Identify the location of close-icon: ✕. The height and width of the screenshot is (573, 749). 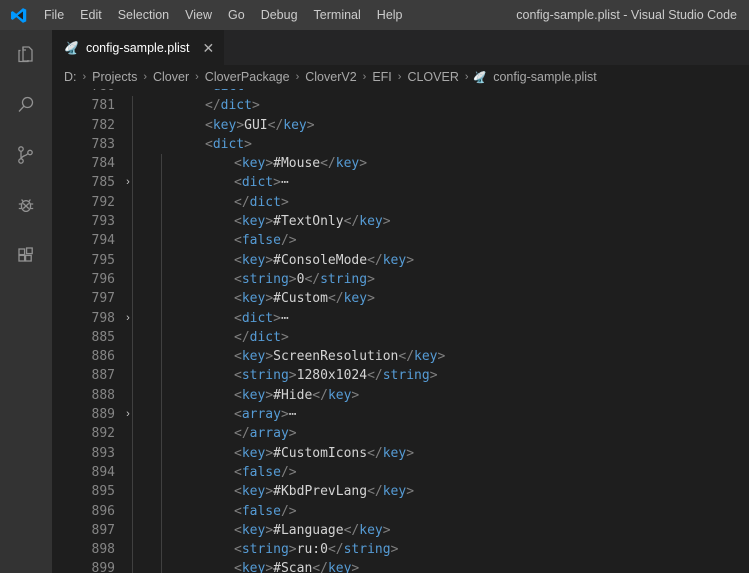
(208, 48).